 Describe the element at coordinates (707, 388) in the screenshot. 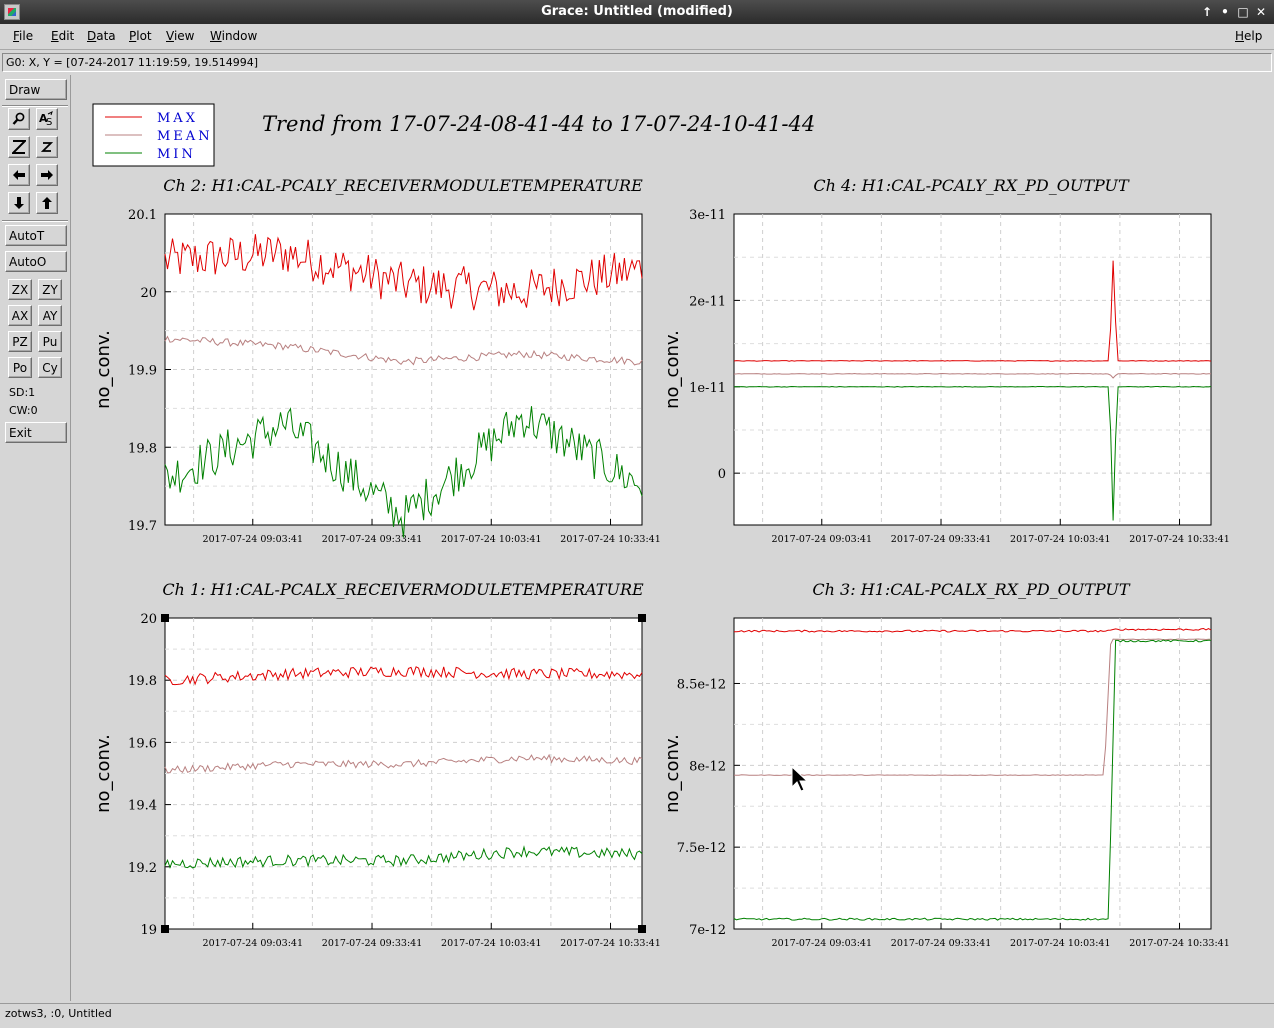

I see `y-tick-label: 1e-11` at that location.